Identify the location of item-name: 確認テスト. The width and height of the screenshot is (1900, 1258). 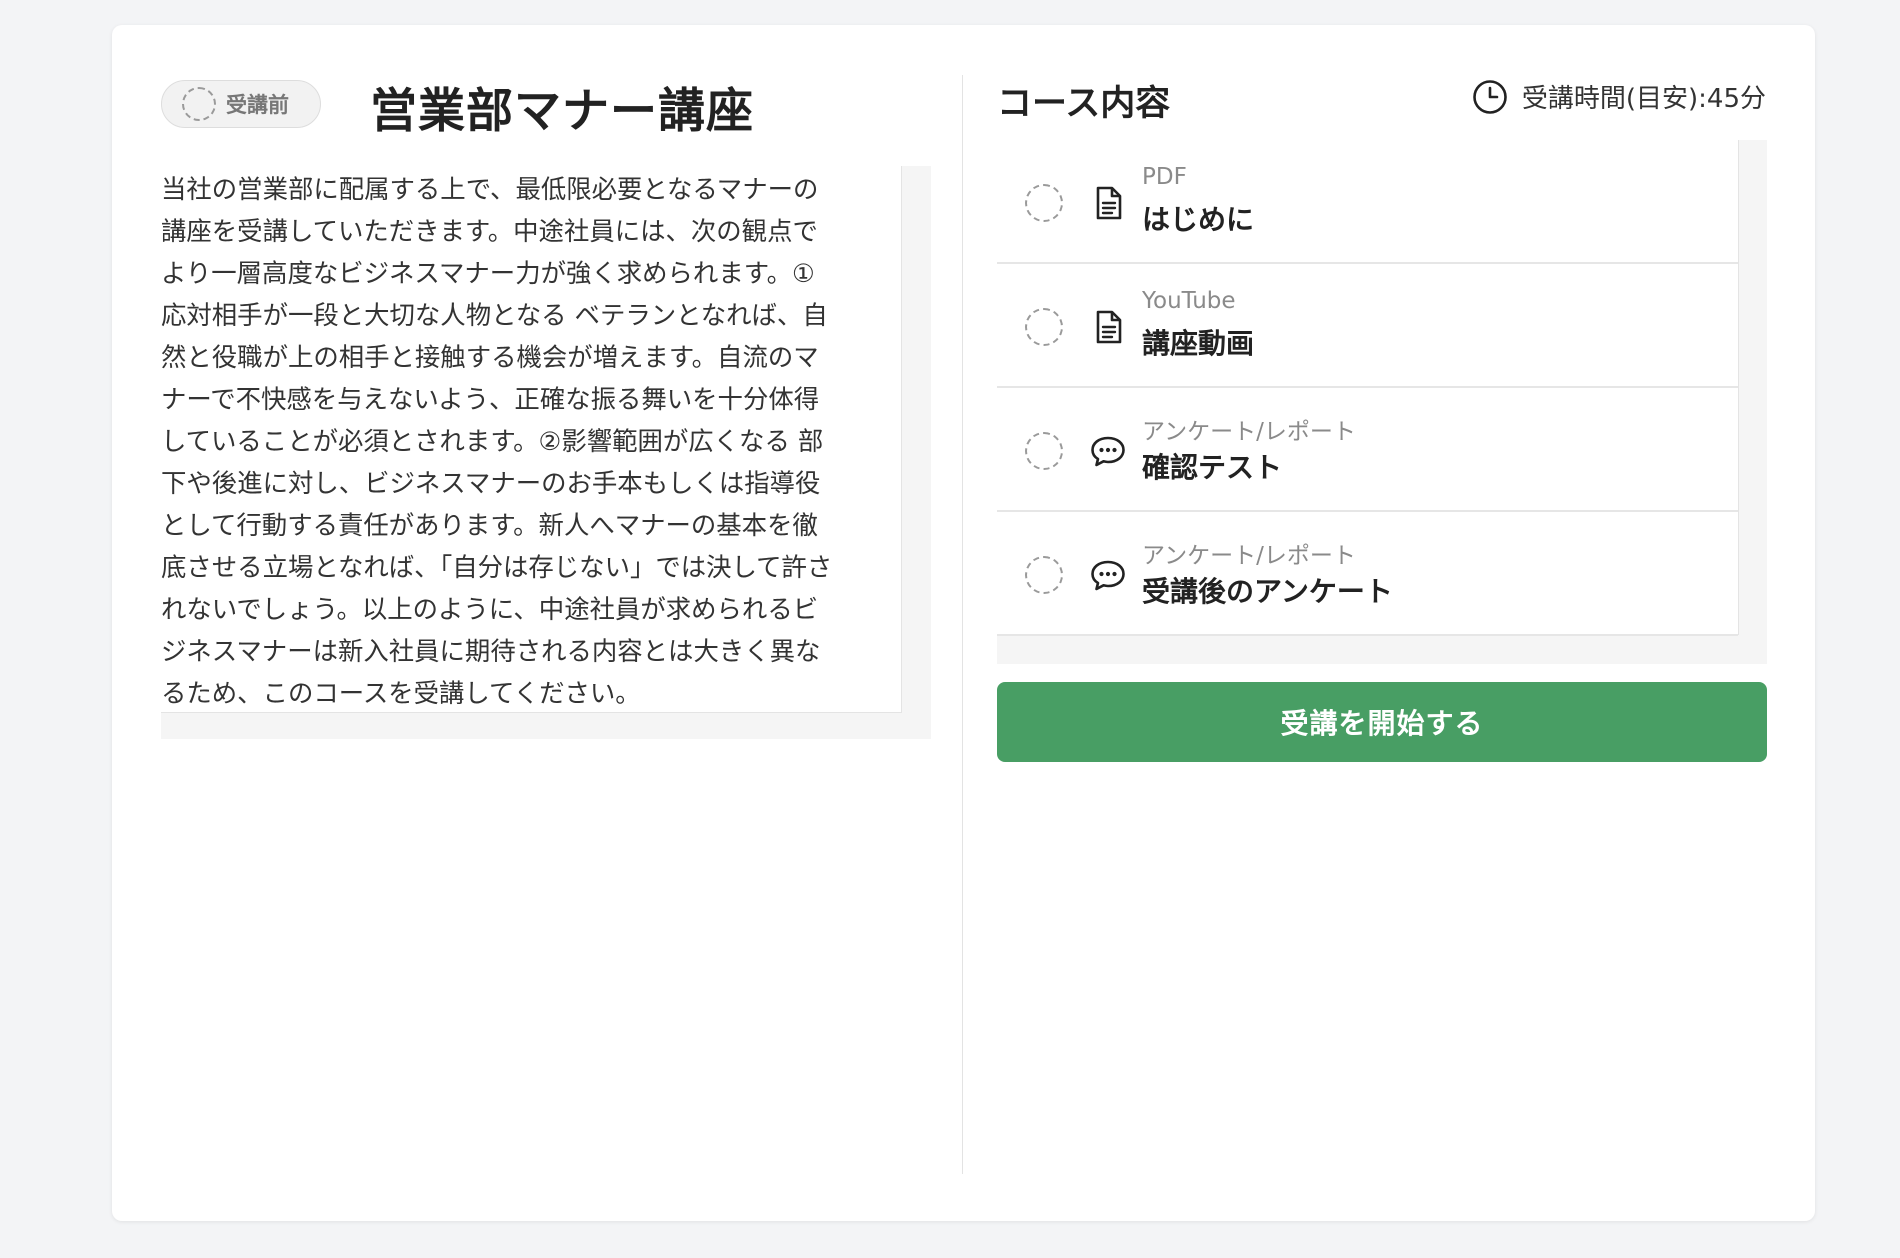
(1212, 467).